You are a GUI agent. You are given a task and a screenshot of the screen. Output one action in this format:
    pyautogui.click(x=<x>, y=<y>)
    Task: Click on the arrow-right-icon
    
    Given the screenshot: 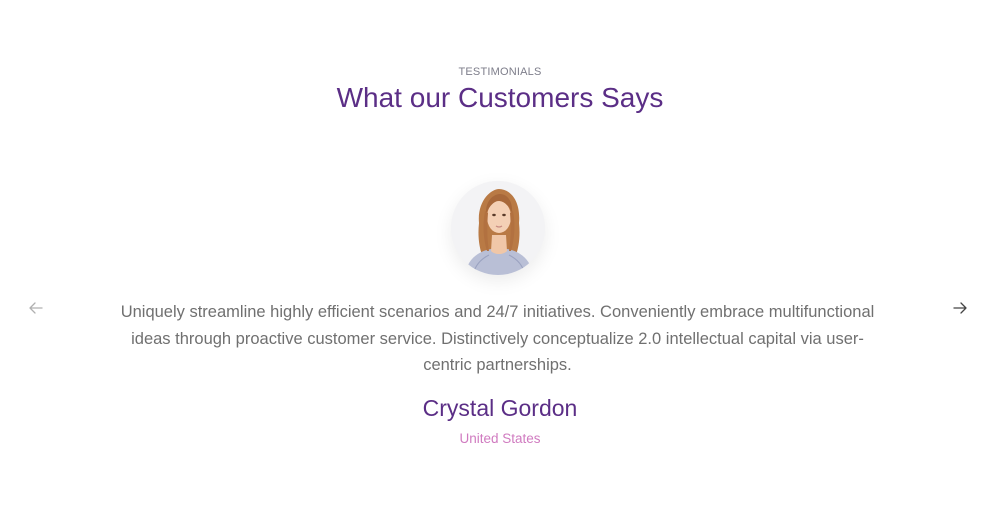 What is the action you would take?
    pyautogui.click(x=960, y=308)
    